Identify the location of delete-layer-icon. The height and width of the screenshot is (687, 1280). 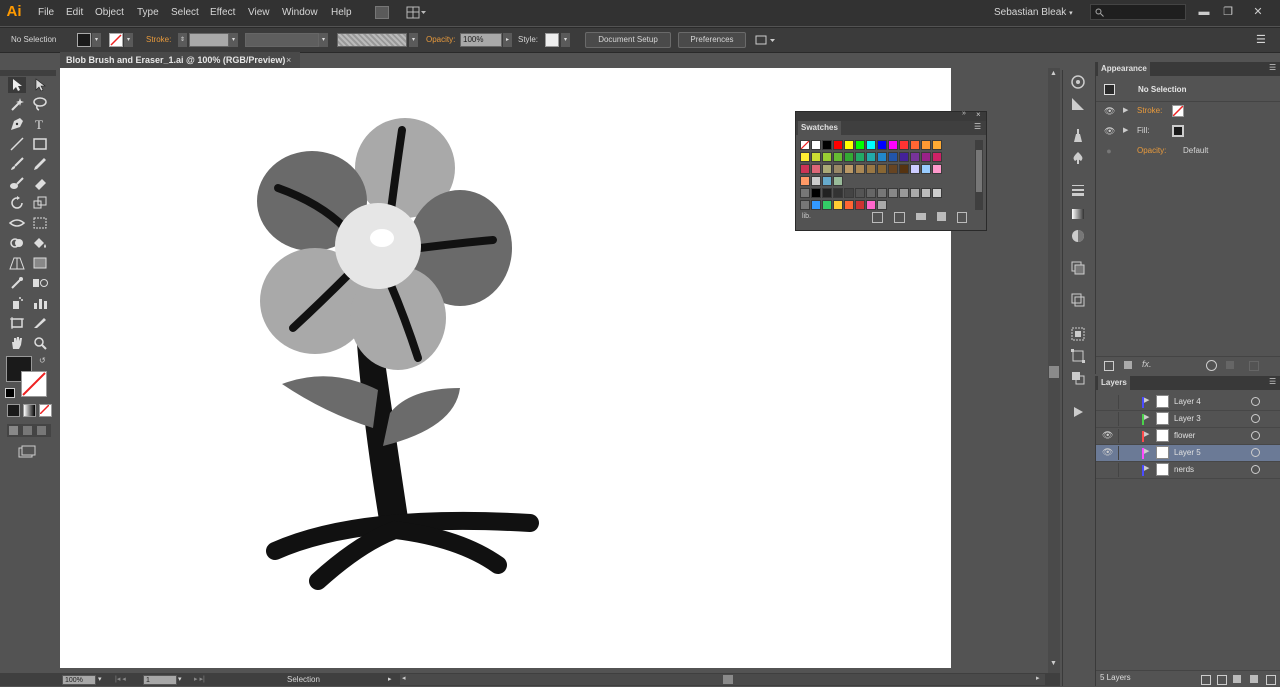
(1271, 680).